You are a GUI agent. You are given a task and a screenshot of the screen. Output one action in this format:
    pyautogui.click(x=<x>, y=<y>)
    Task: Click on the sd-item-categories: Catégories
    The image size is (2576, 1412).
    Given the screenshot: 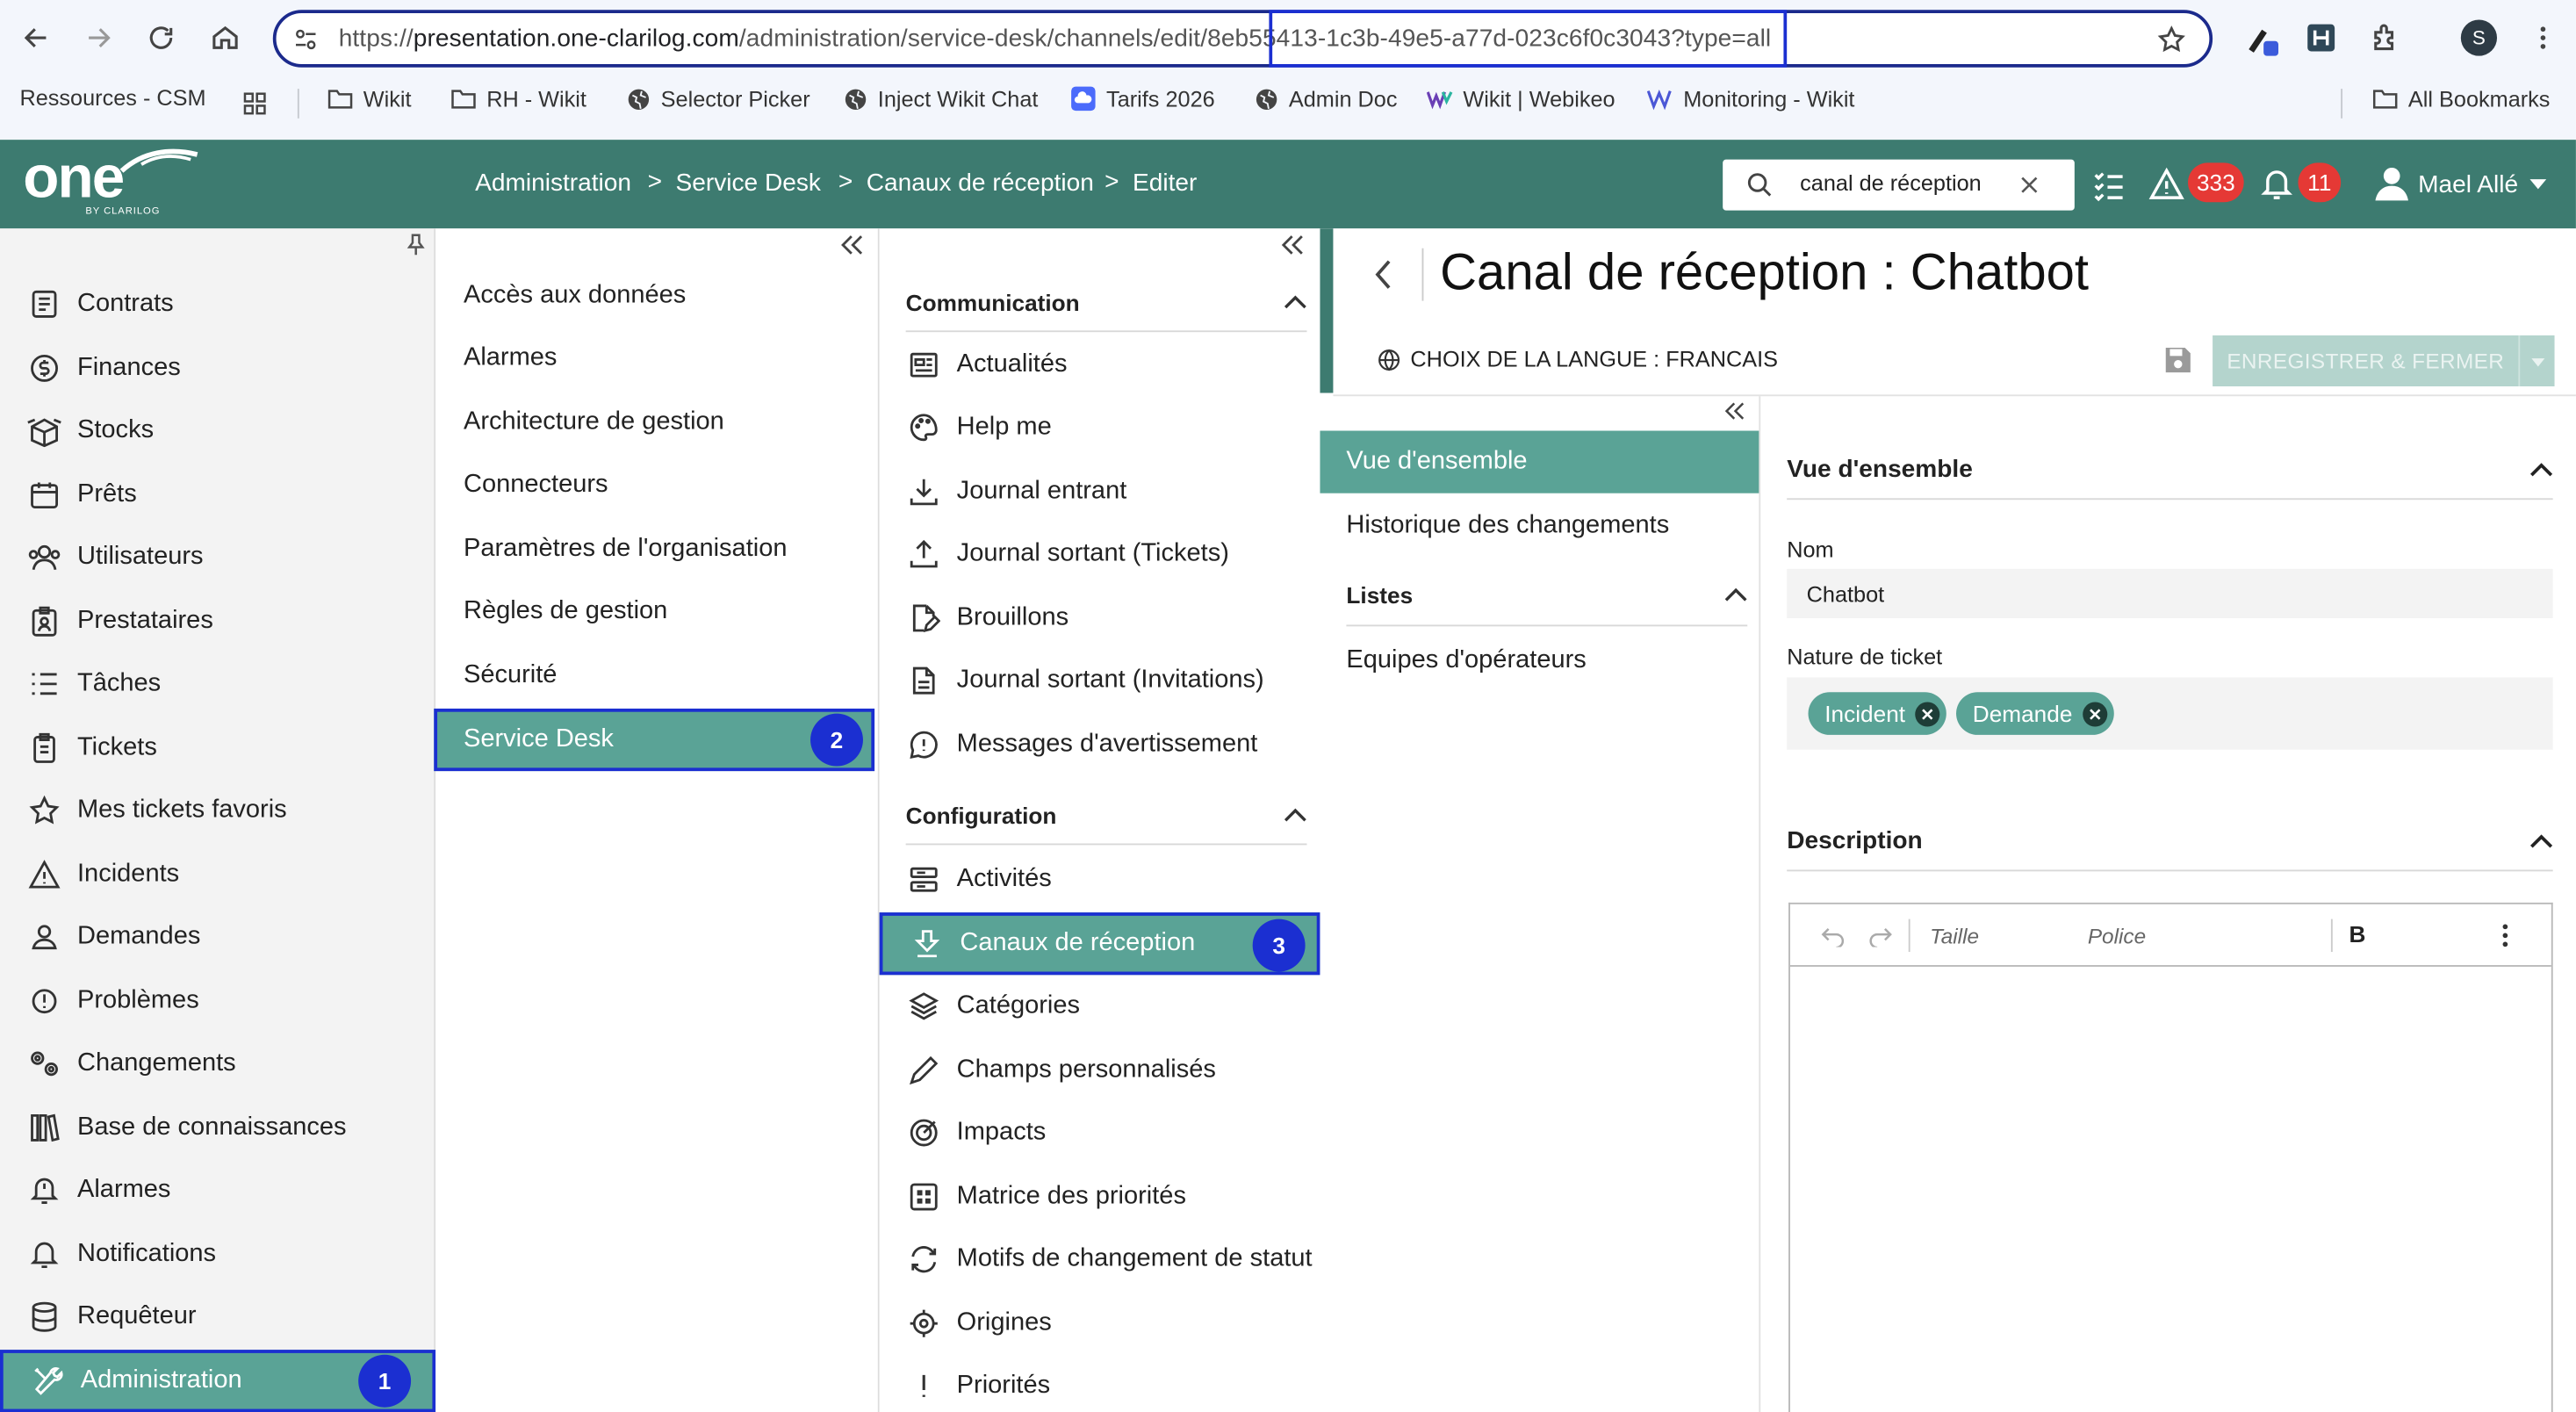 What is the action you would take?
    pyautogui.click(x=1100, y=1006)
    